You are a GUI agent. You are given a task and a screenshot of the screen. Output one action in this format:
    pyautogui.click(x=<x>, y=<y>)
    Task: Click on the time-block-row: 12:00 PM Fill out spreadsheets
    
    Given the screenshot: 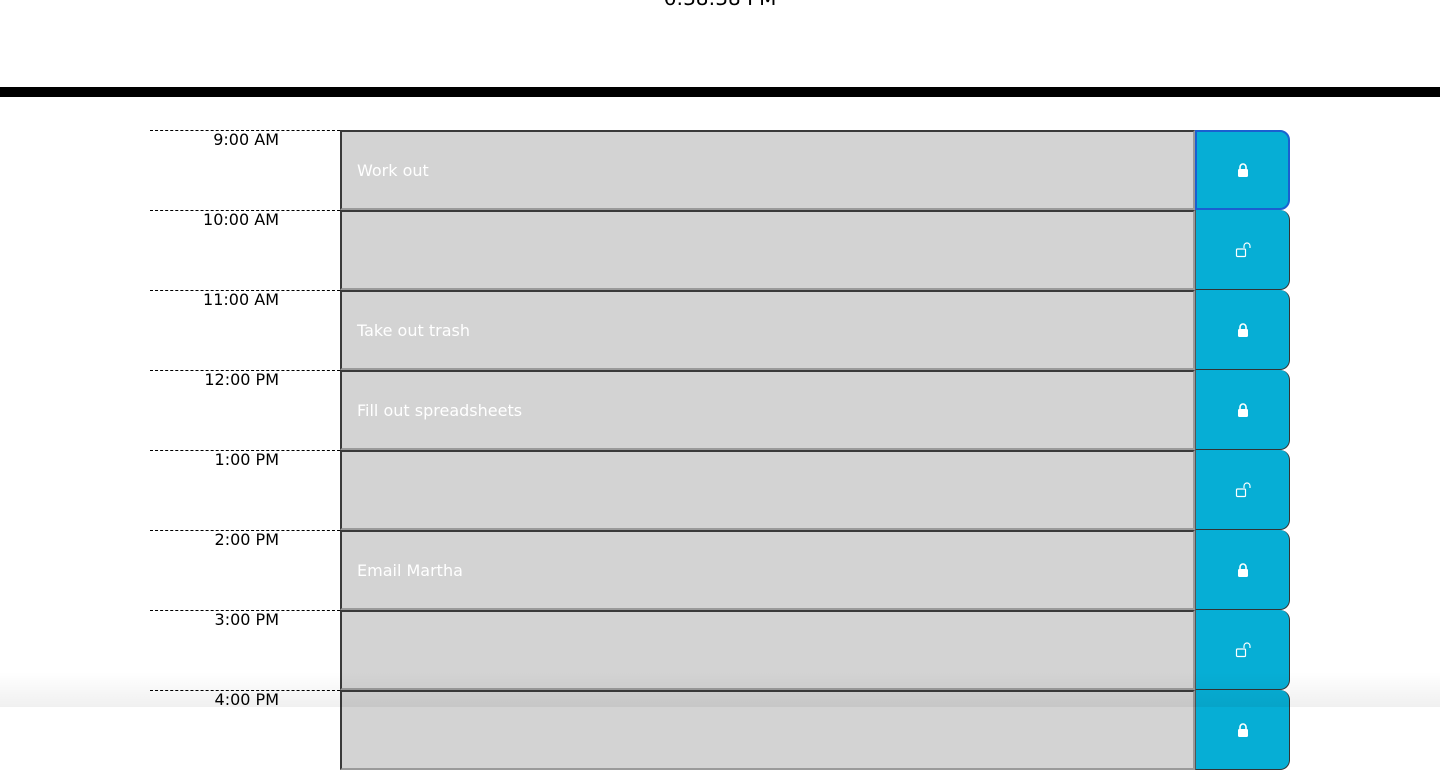 What is the action you would take?
    pyautogui.click(x=720, y=410)
    